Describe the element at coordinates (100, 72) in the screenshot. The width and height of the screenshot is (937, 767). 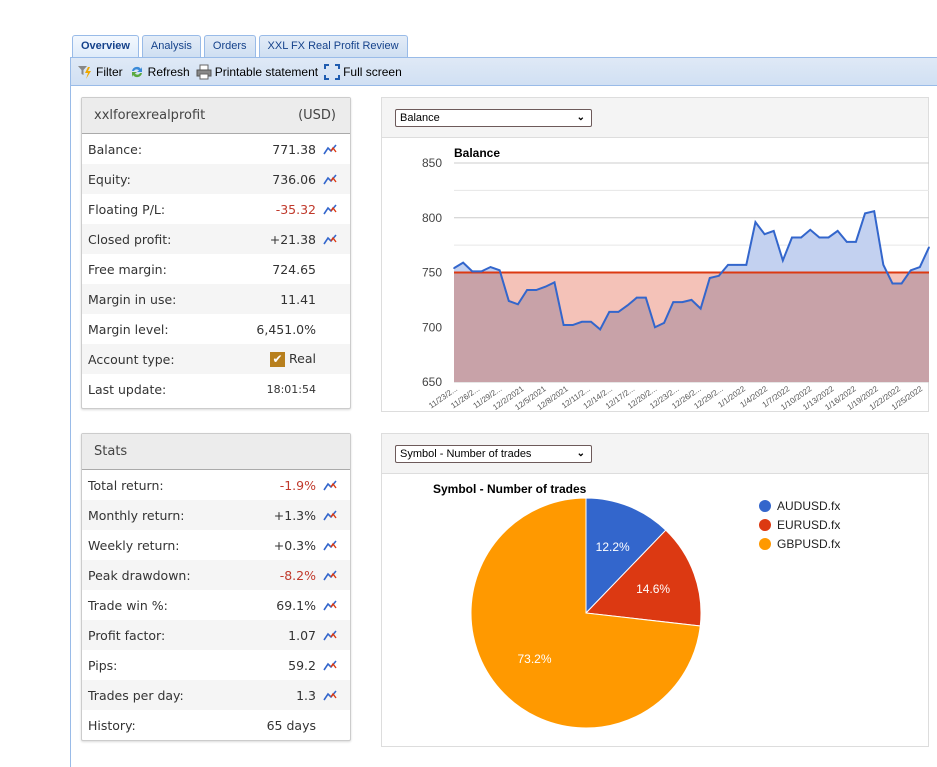
I see `filter-button: Filter` at that location.